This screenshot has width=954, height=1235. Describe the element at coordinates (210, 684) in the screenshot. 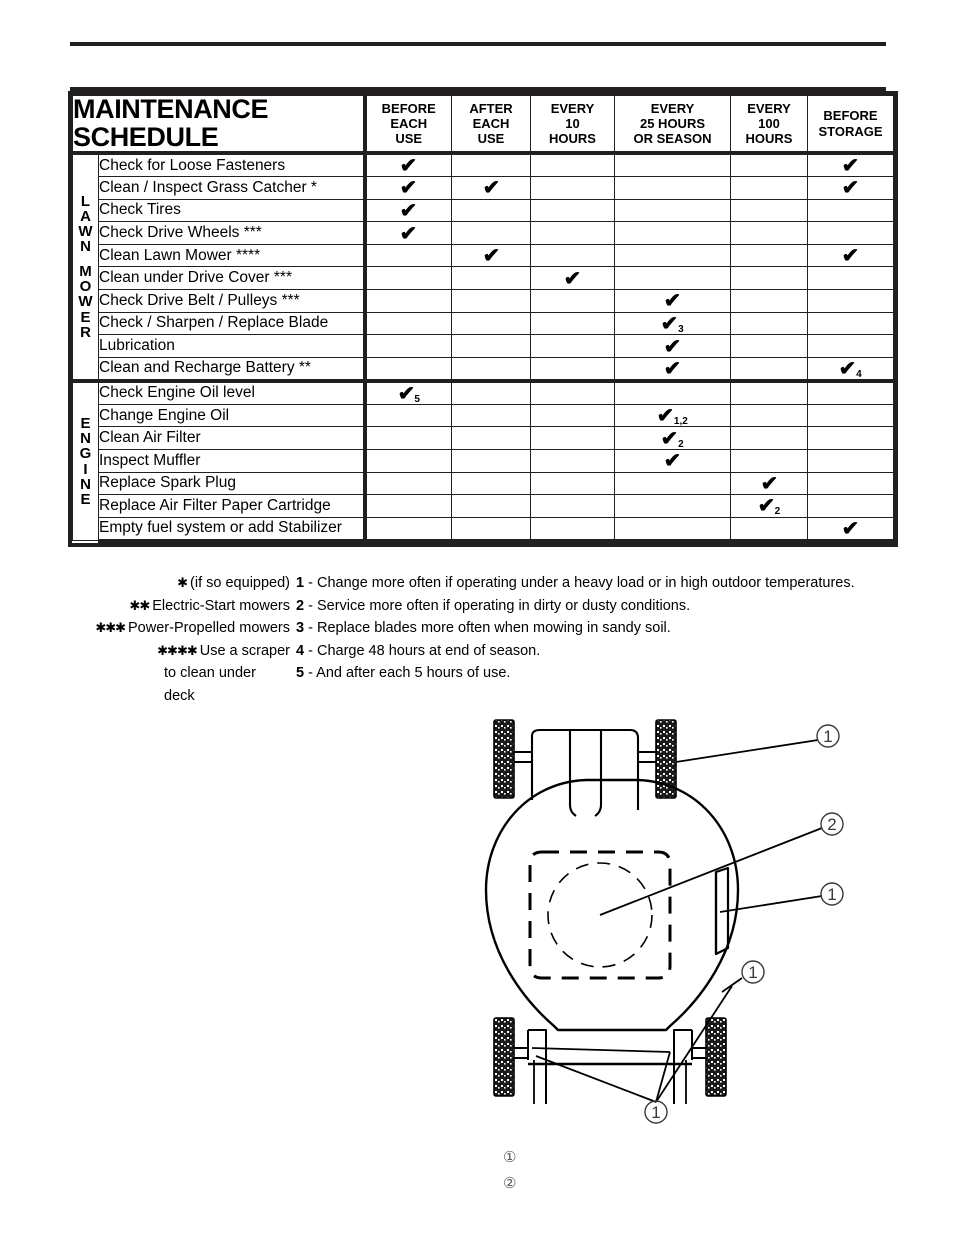

I see `asterisk-note-continuation: to clean under deck` at that location.